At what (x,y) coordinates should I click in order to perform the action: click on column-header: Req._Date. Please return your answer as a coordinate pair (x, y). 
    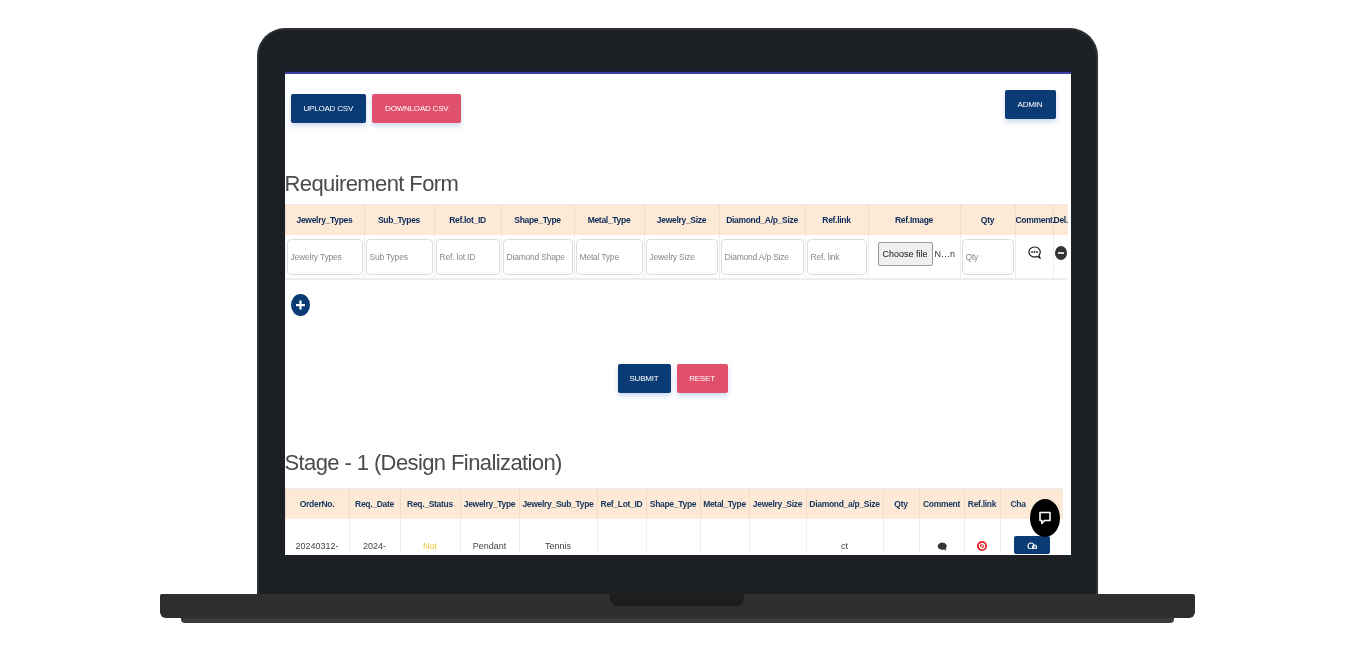
    Looking at the image, I should click on (374, 503).